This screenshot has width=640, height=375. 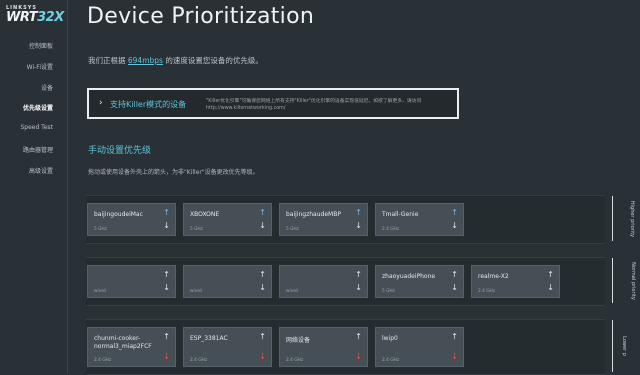 I want to click on manual-priority-description: 拖动或使用设备外壳上的箭头，为非"Killer"设备更改优先等级。, so click(x=173, y=172).